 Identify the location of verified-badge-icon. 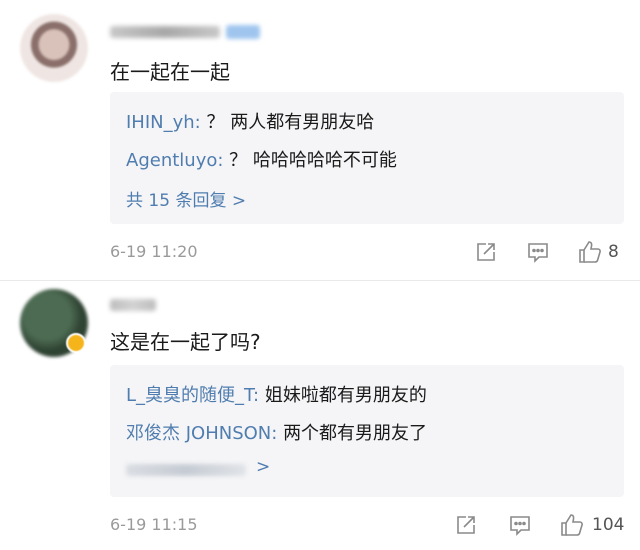
(76, 343).